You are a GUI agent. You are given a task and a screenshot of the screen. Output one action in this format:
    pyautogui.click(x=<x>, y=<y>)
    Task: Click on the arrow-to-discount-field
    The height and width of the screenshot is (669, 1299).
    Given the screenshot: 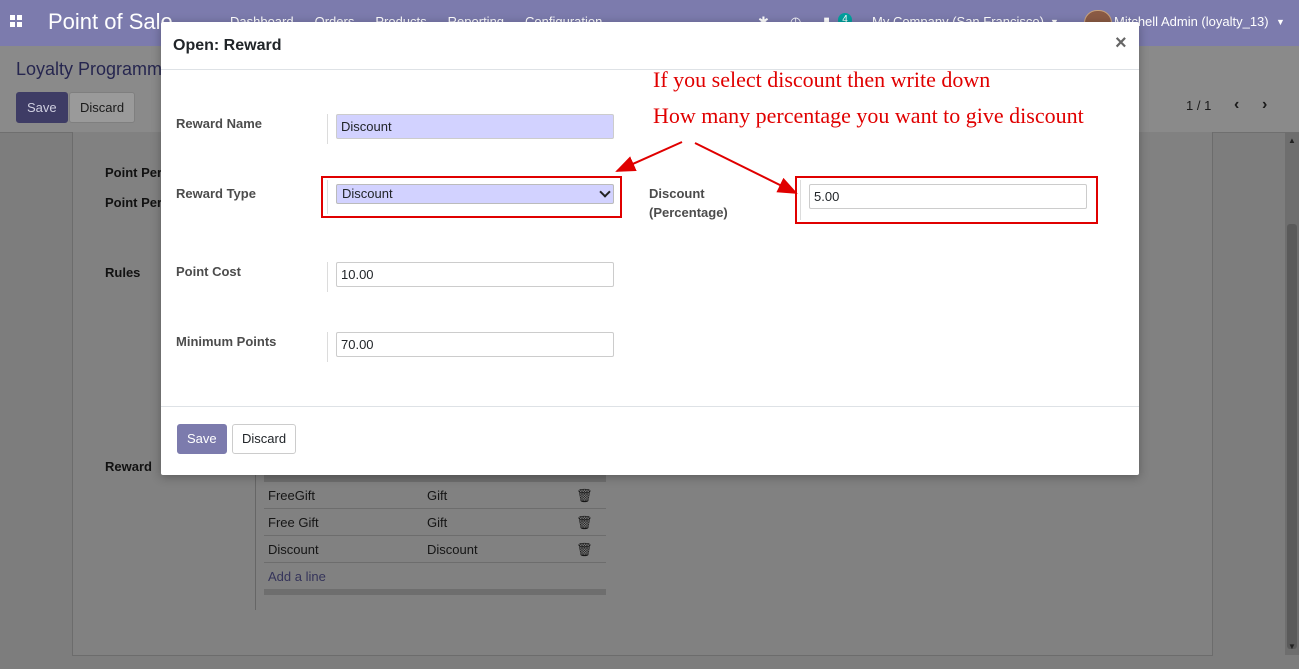 What is the action you would take?
    pyautogui.click(x=746, y=168)
    